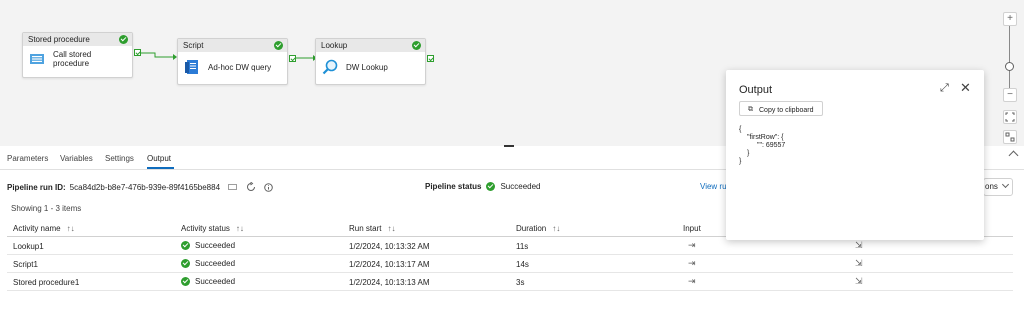 The width and height of the screenshot is (1024, 316). I want to click on run-id-label: Pipeline run ID:, so click(36, 187).